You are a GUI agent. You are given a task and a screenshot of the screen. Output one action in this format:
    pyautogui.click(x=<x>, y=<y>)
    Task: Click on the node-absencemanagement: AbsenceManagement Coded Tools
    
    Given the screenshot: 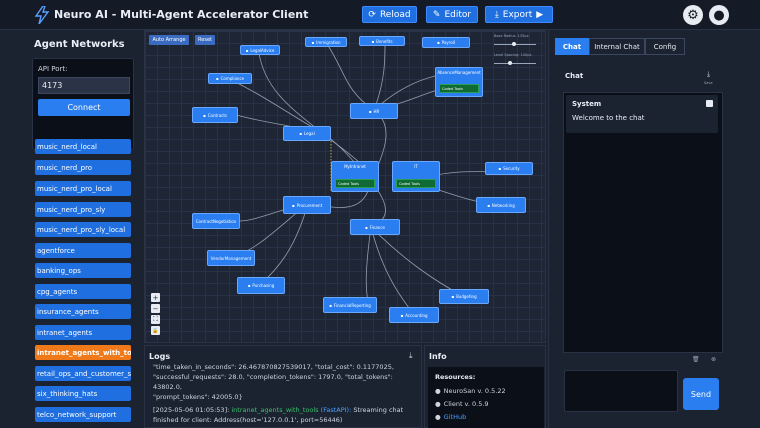 What is the action you would take?
    pyautogui.click(x=459, y=82)
    